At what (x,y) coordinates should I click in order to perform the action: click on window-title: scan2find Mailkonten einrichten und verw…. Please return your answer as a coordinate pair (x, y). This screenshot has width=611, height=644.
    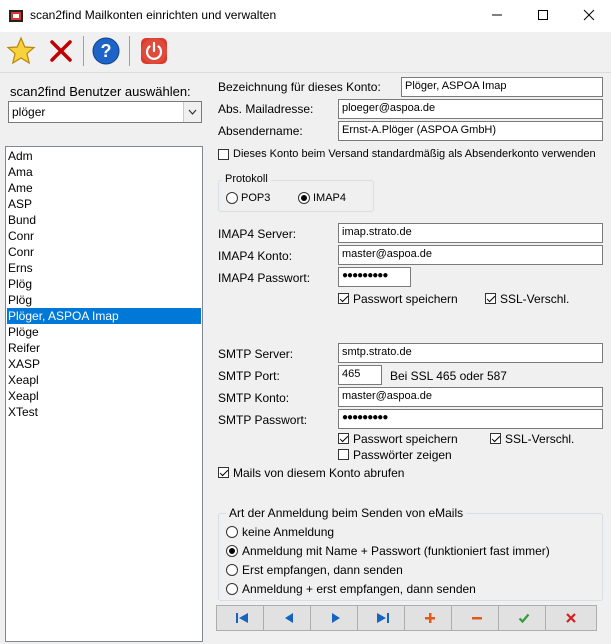
    Looking at the image, I should click on (153, 15).